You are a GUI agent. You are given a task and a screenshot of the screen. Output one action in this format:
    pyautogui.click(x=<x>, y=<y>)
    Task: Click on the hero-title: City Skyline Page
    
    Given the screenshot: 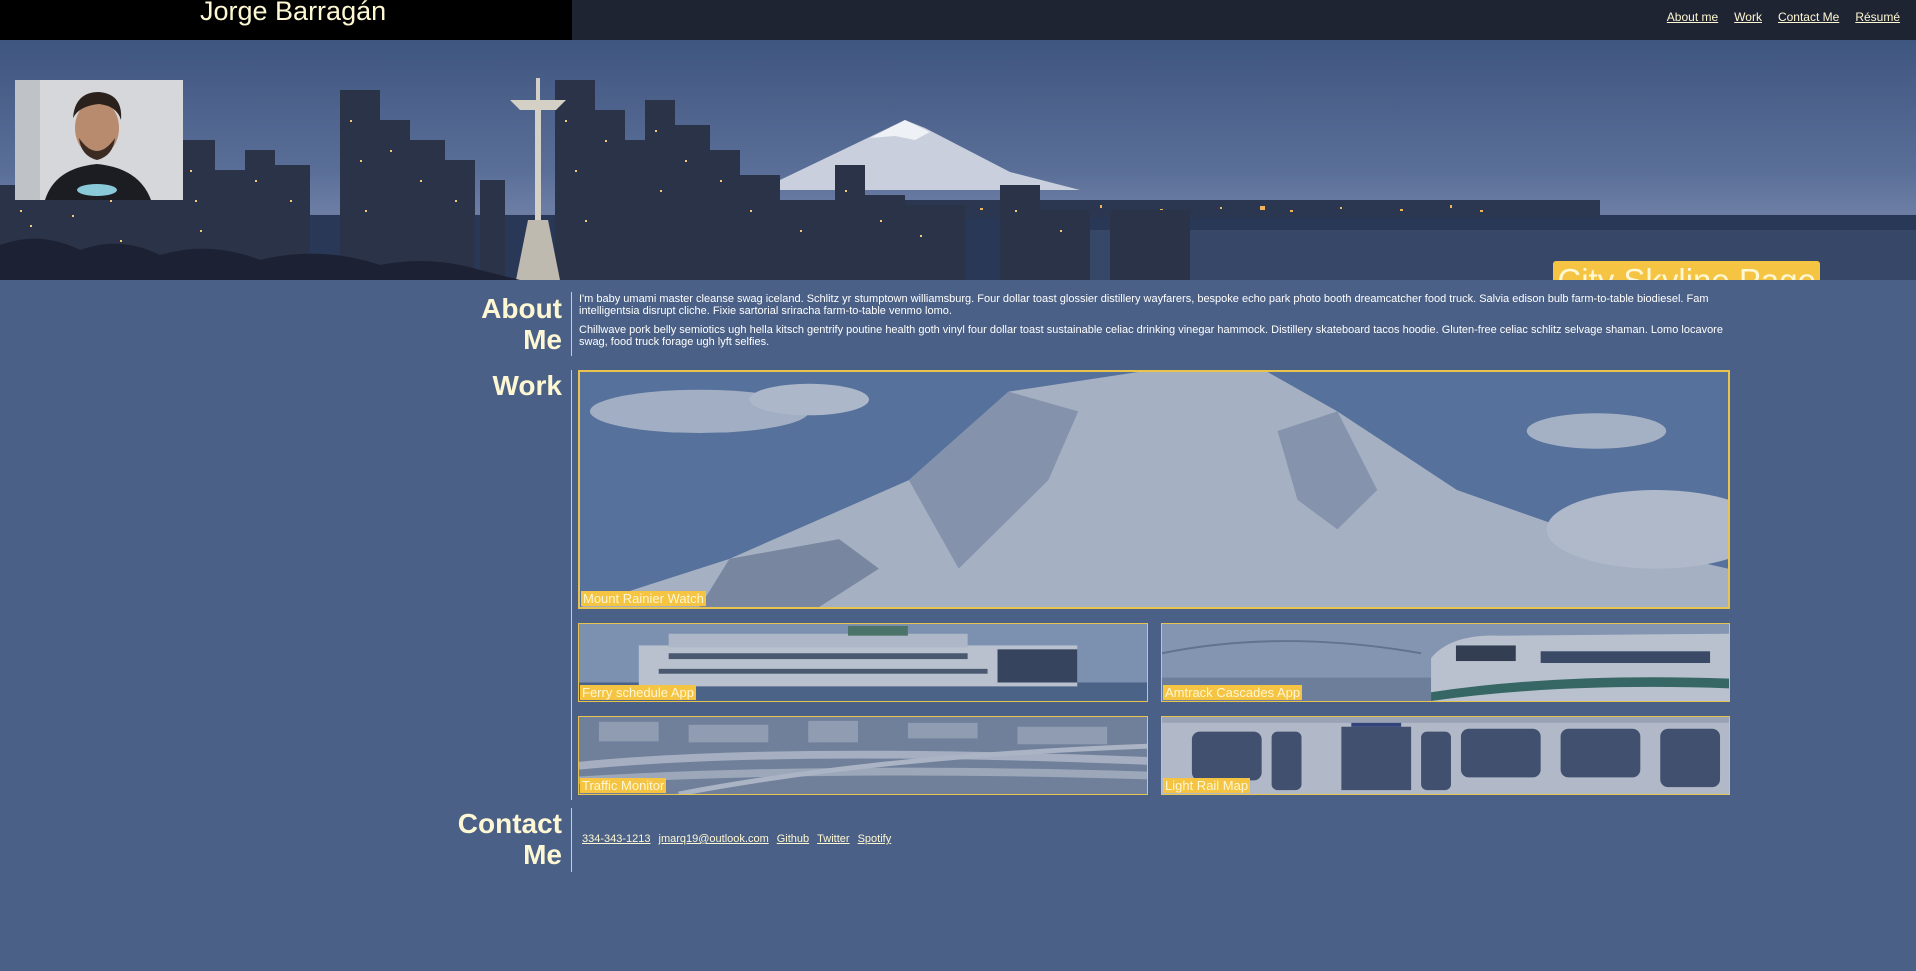 What is the action you would take?
    pyautogui.click(x=1686, y=270)
    